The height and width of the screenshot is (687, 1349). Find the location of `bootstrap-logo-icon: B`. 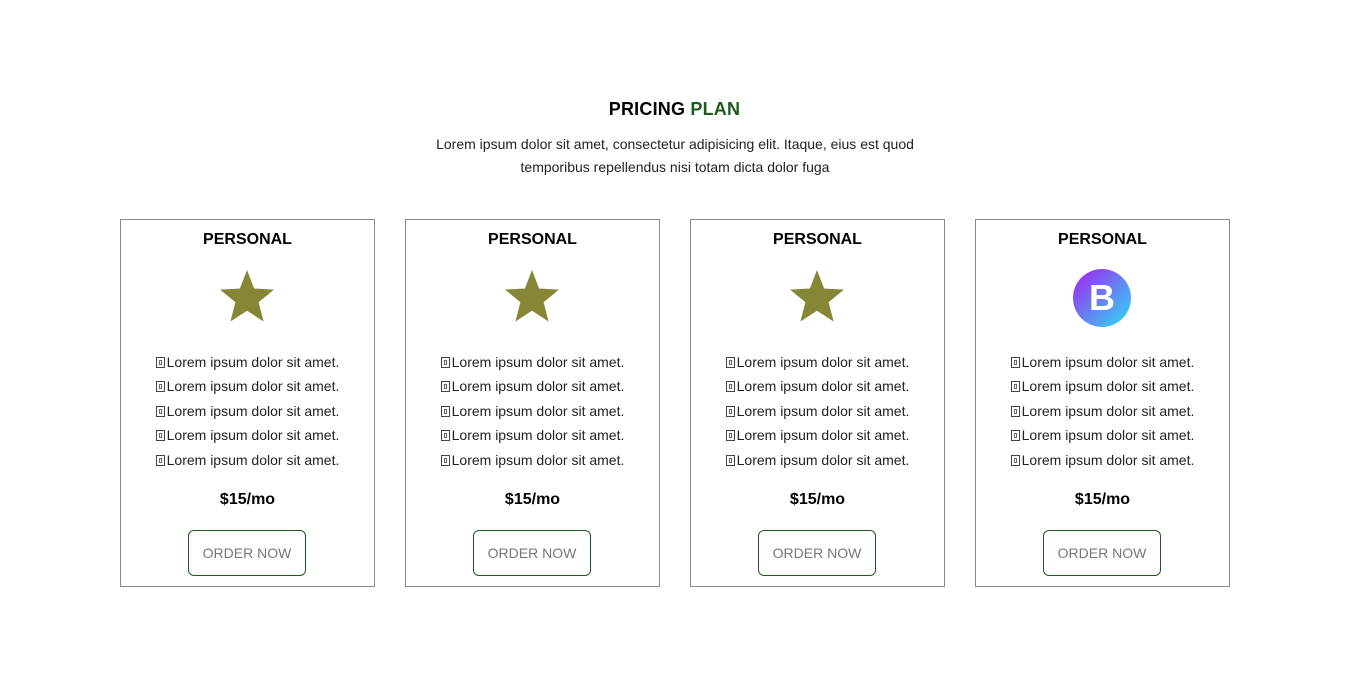

bootstrap-logo-icon: B is located at coordinates (1102, 298).